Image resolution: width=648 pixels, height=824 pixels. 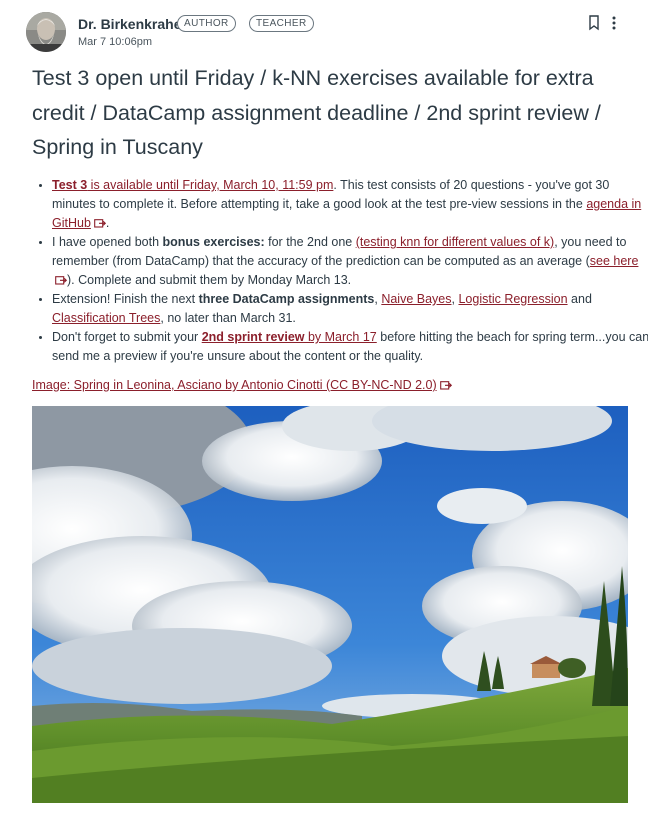 What do you see at coordinates (115, 42) in the screenshot?
I see `post-date: Mar 7 10:06pm` at bounding box center [115, 42].